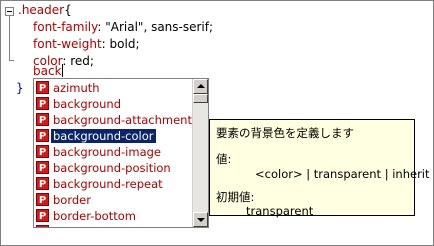  Describe the element at coordinates (108, 184) in the screenshot. I see `autocomplete-item-label: background-repeat` at that location.